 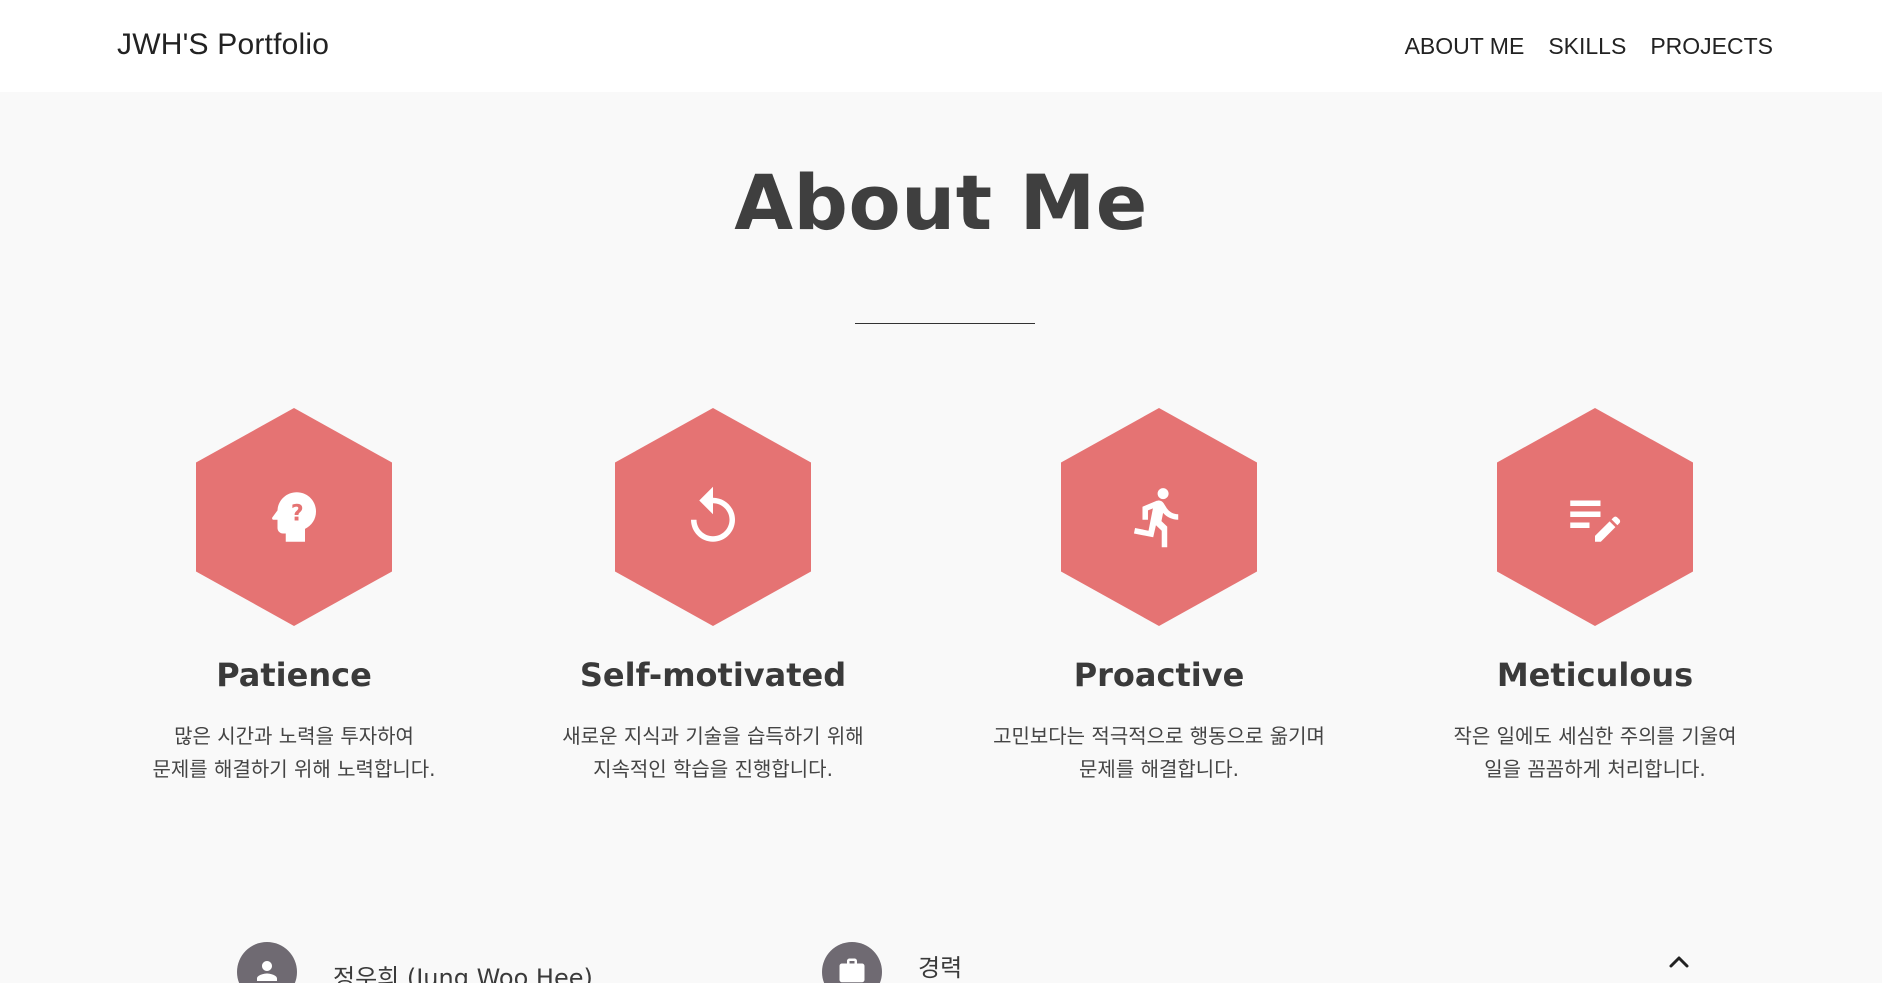 What do you see at coordinates (1156, 518) in the screenshot?
I see `running-person-icon` at bounding box center [1156, 518].